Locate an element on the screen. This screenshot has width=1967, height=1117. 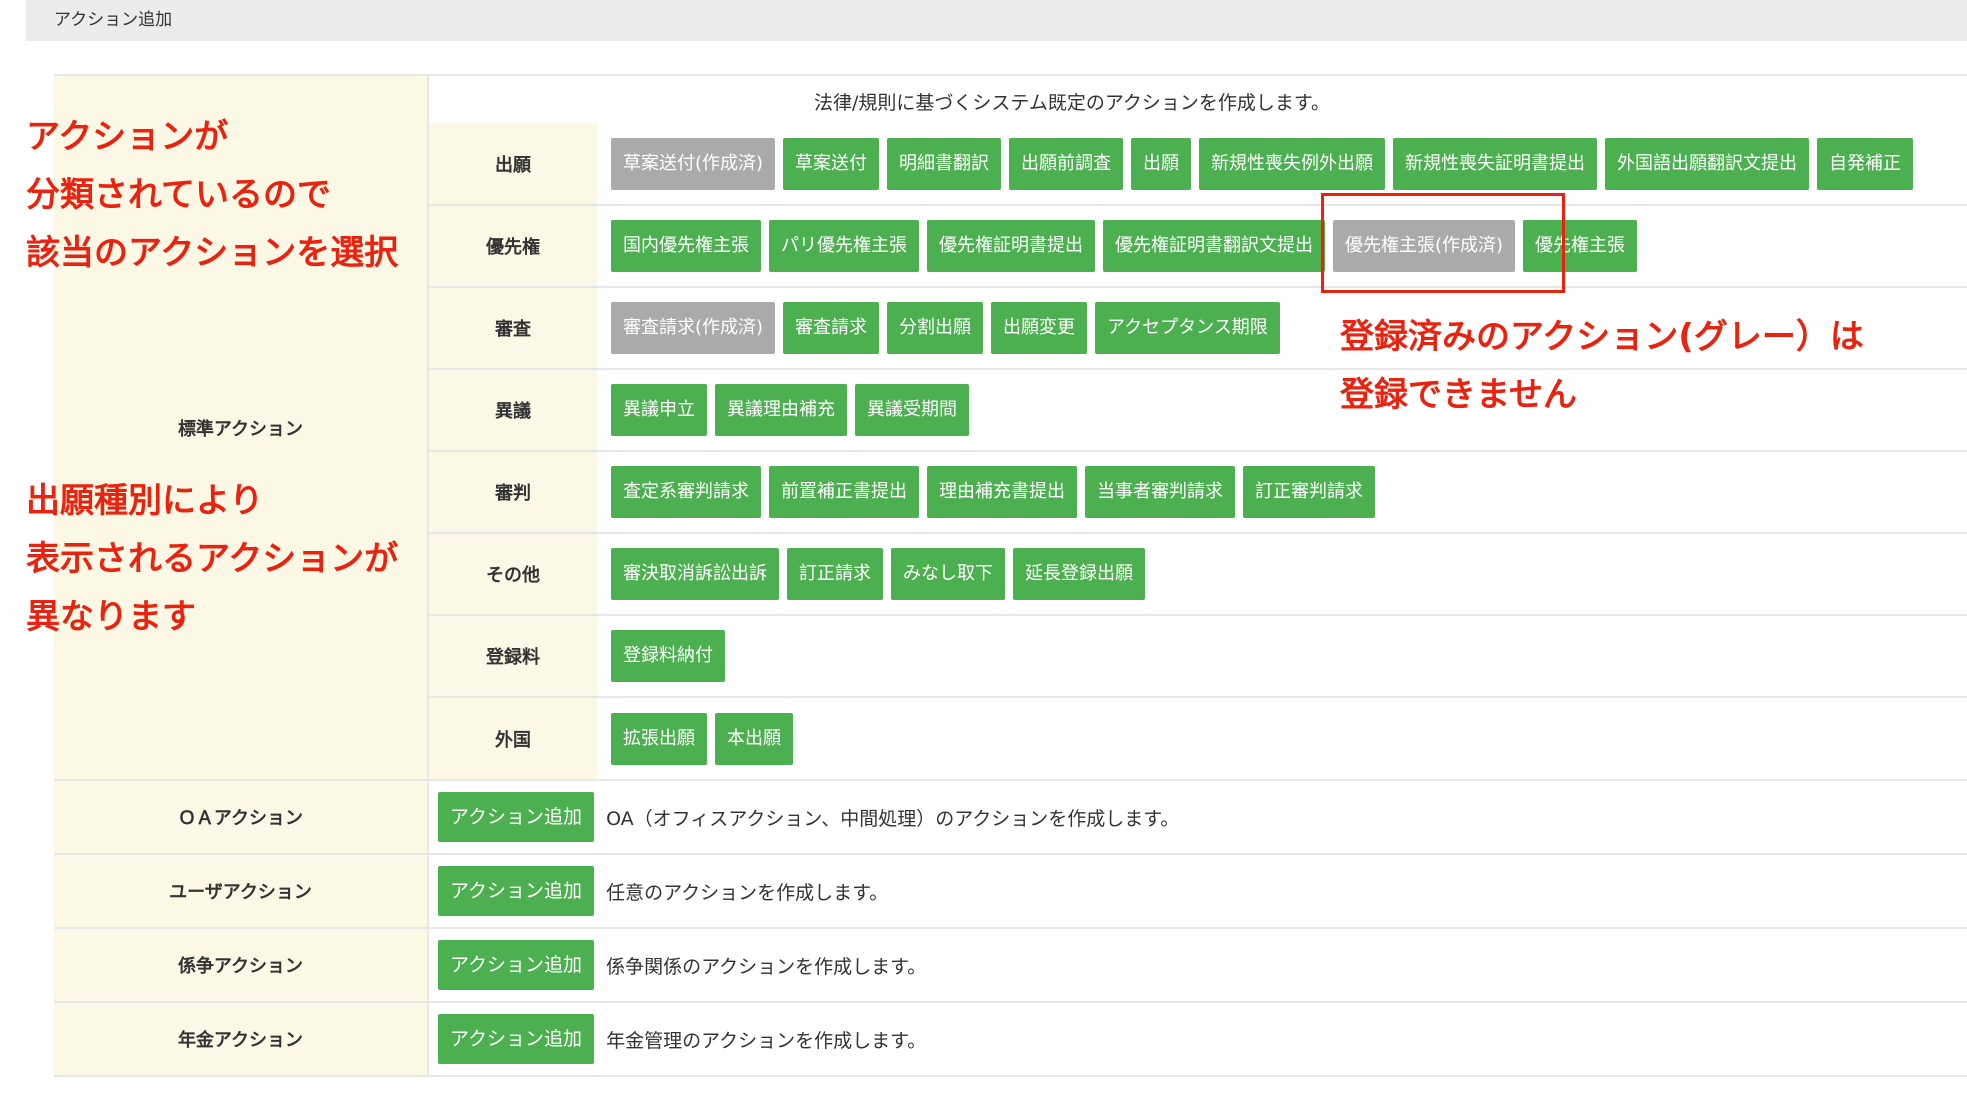
user-action-content: アクション追加 任意のアクションを作成します。 is located at coordinates (1197, 891).